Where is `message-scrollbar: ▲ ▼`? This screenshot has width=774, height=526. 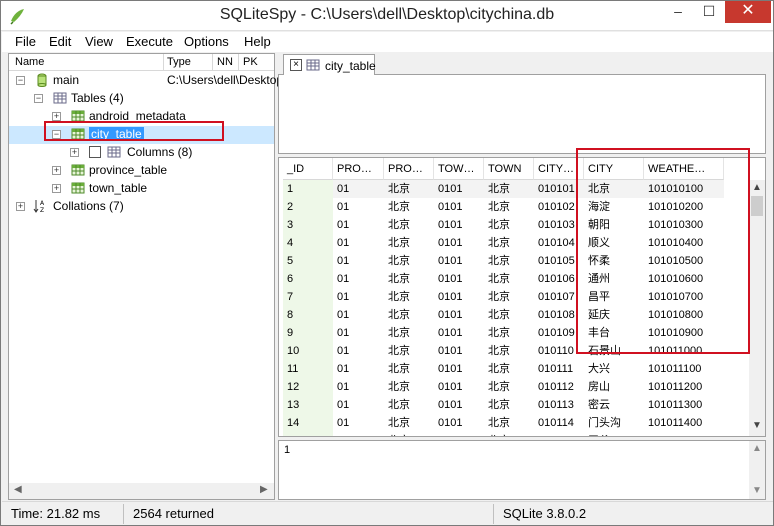
message-scrollbar: ▲ ▼ is located at coordinates (757, 470).